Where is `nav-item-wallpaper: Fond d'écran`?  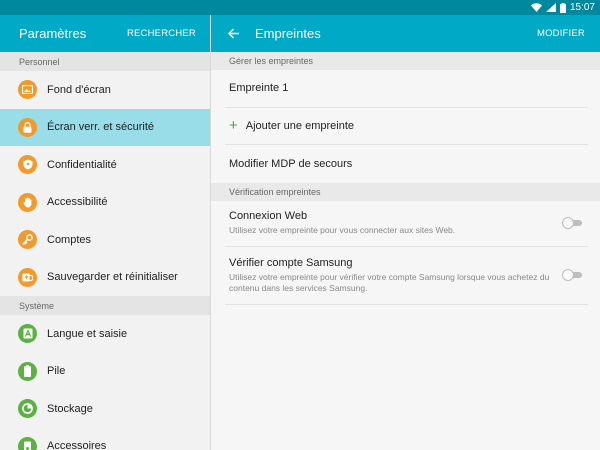 nav-item-wallpaper: Fond d'écran is located at coordinates (105, 90).